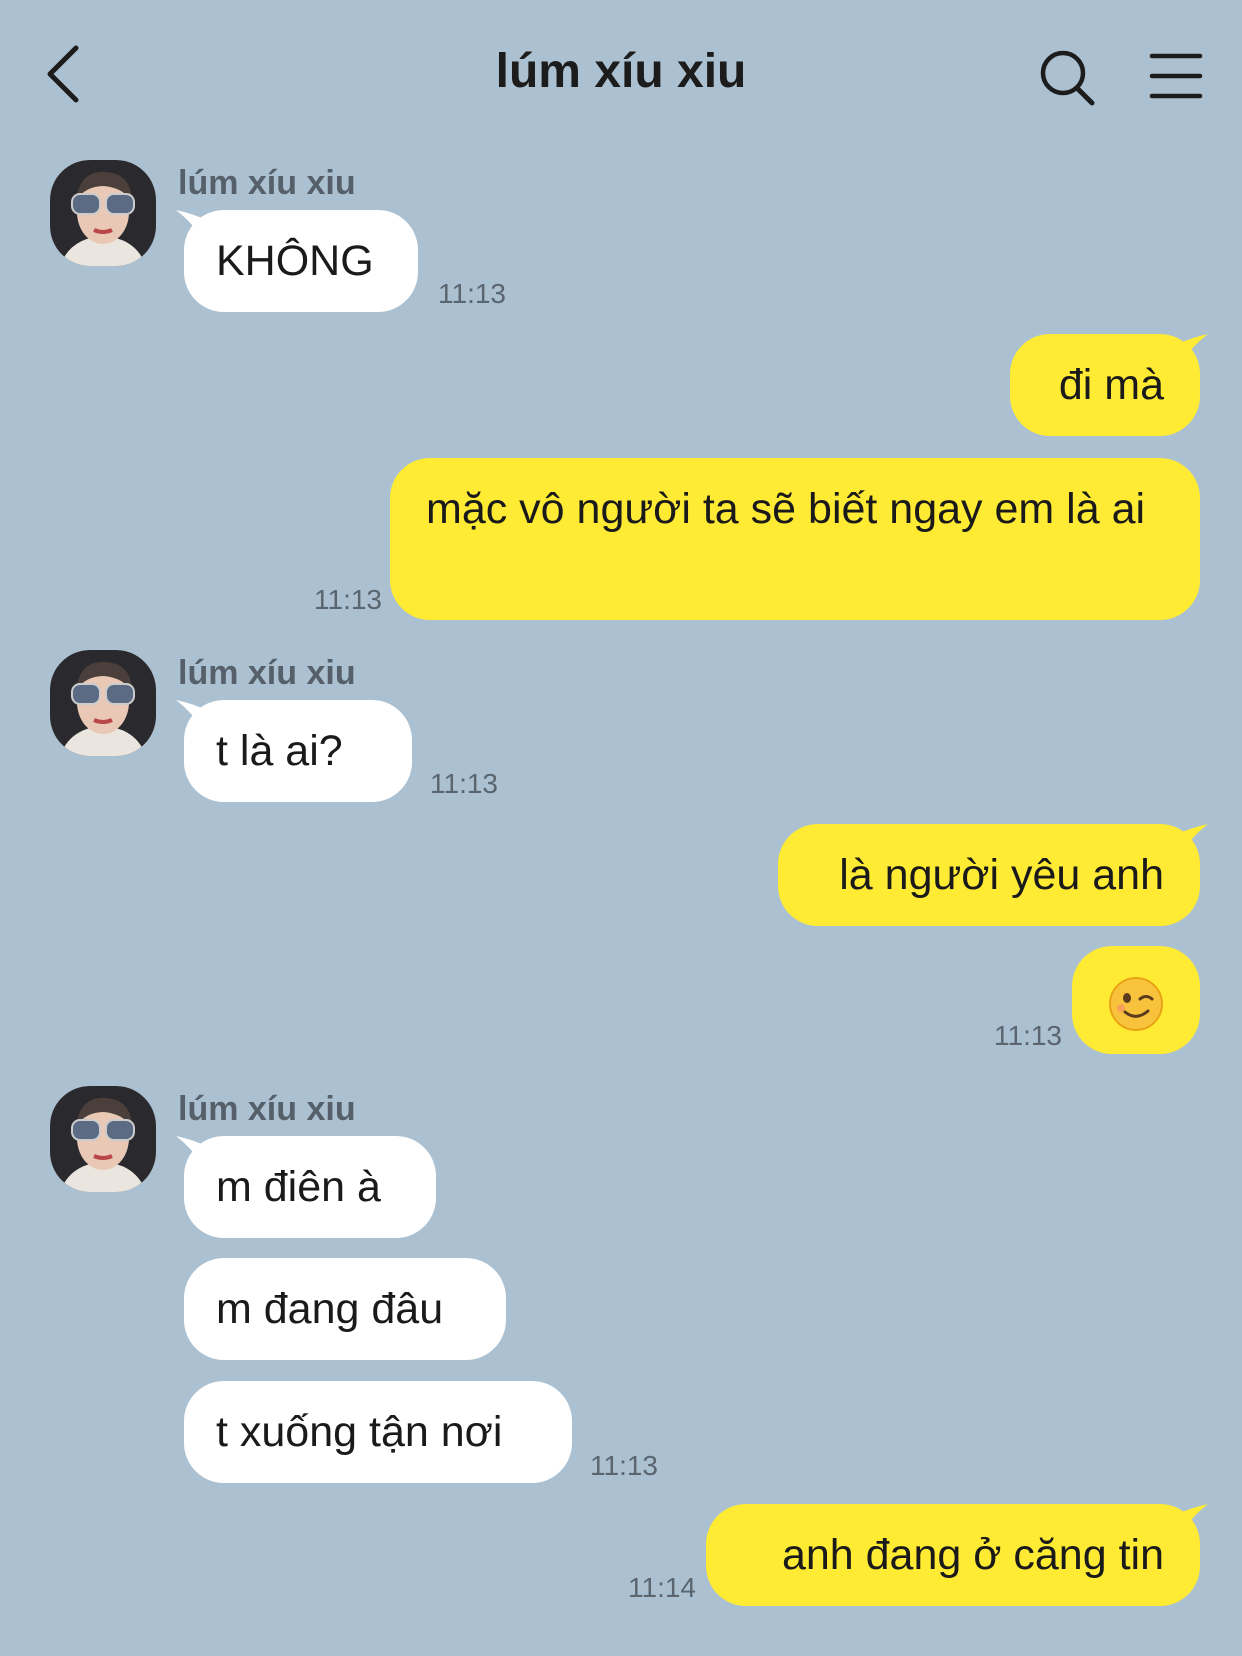 Image resolution: width=1242 pixels, height=1656 pixels. I want to click on message-time: 11:14, so click(662, 1587).